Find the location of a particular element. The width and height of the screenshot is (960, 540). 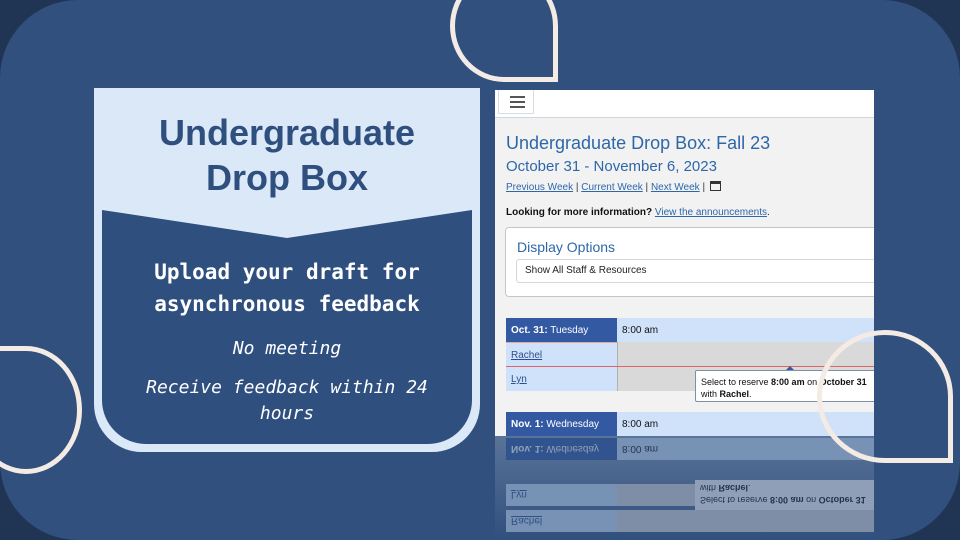

day-header-oct-31: Oct. 31: Tuesday is located at coordinates (561, 330).